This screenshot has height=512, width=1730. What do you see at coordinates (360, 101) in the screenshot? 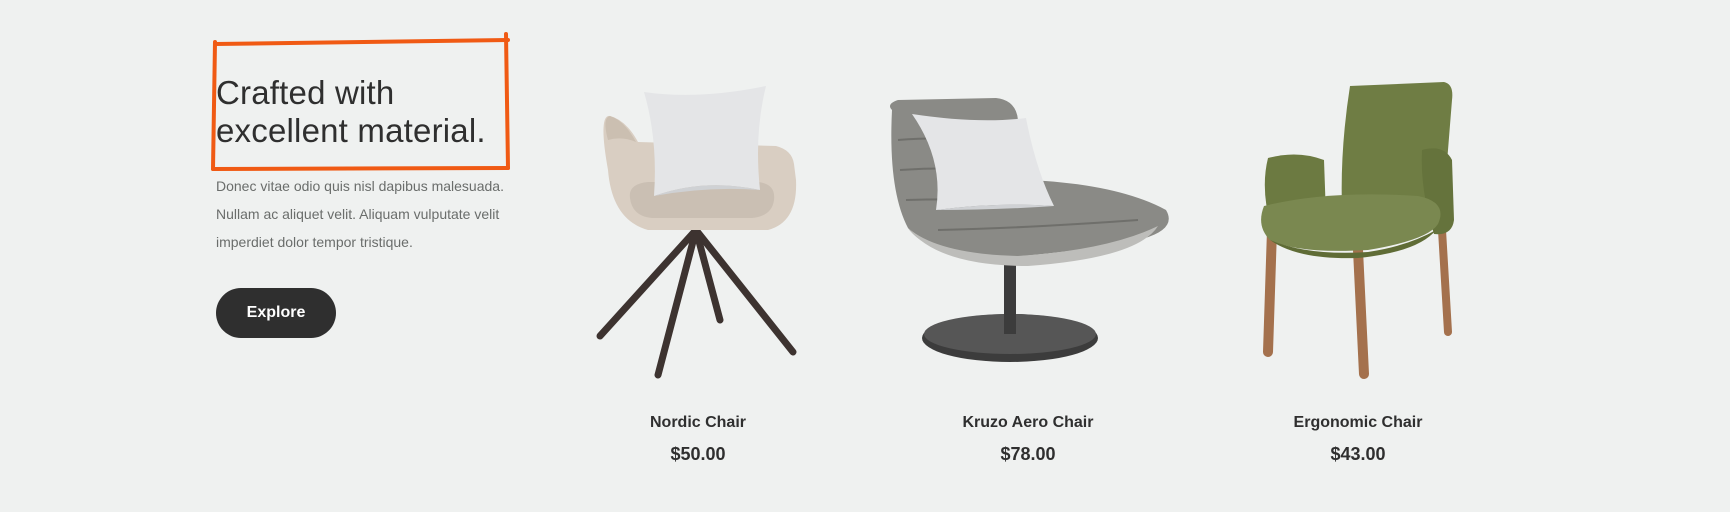
I see `annotation-rectangle` at bounding box center [360, 101].